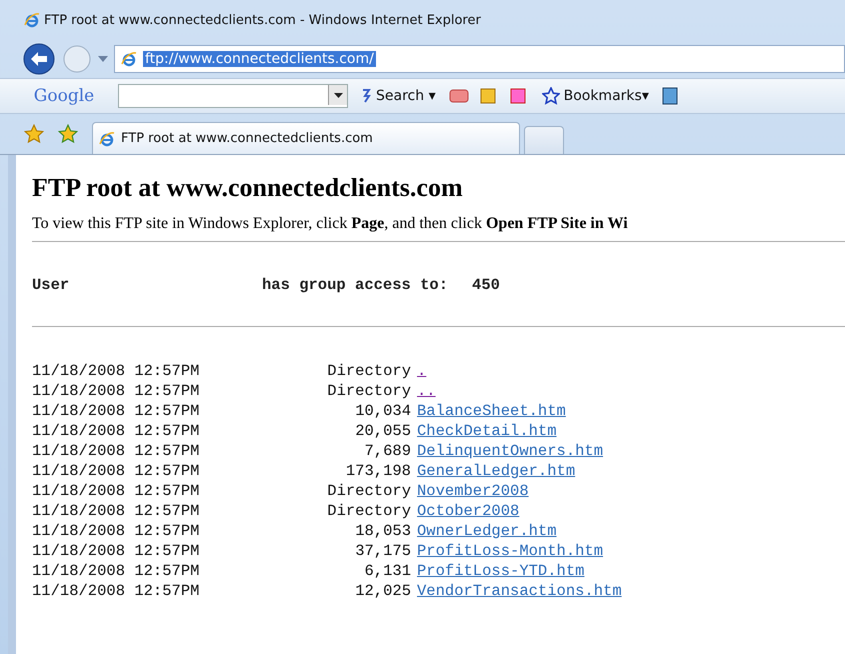 The height and width of the screenshot is (654, 845). I want to click on file-size: 173,198, so click(378, 471).